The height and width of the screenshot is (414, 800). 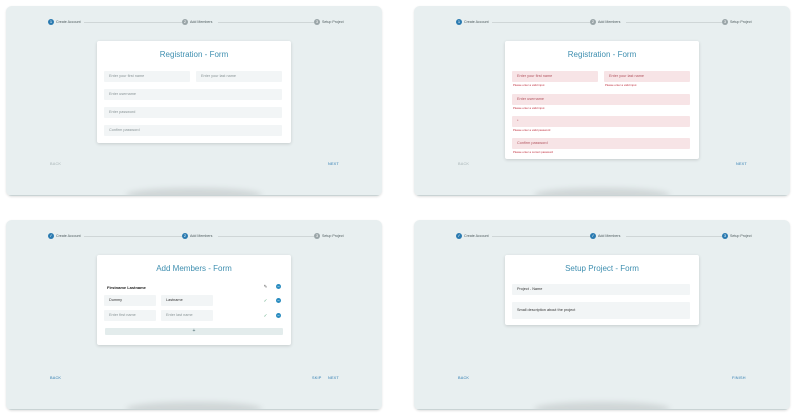 What do you see at coordinates (533, 152) in the screenshot?
I see `confirm-password-error: Please enter a correct password` at bounding box center [533, 152].